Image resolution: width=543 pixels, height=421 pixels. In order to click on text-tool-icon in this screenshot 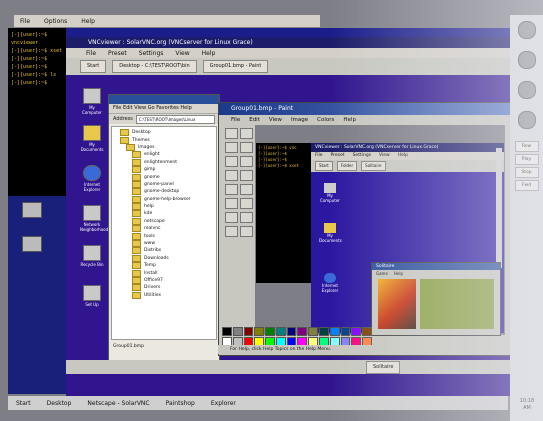, I will do `click(246, 189)`.